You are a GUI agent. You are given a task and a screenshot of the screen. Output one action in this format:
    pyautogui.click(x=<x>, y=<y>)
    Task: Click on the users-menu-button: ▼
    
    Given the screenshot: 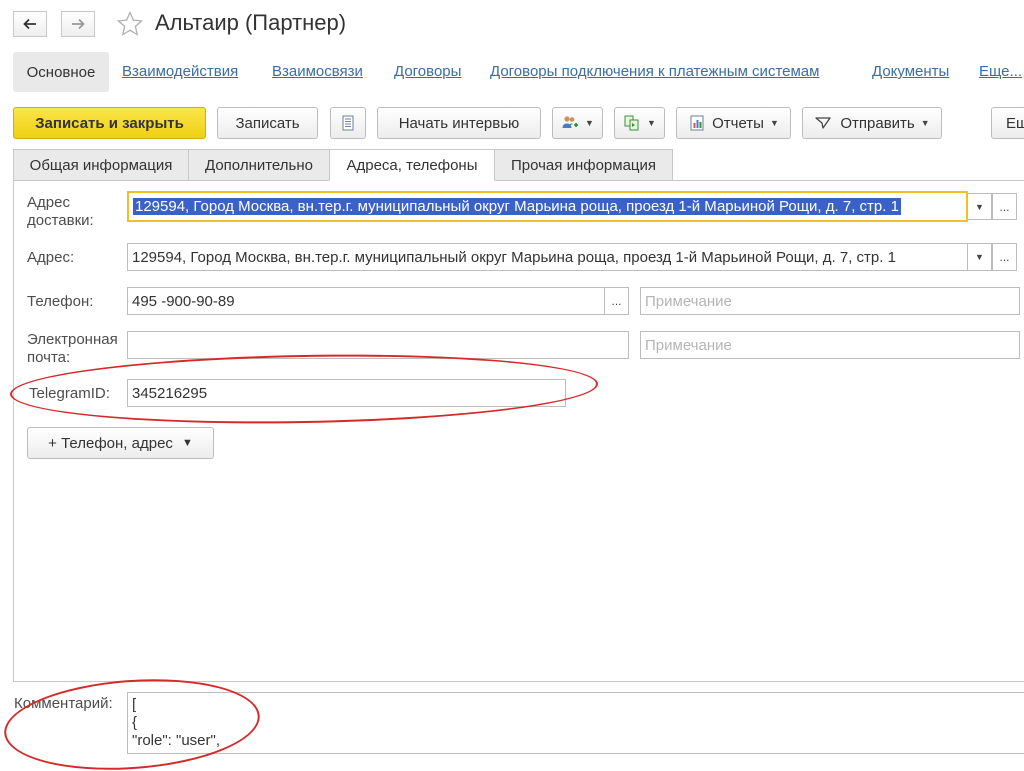 What is the action you would take?
    pyautogui.click(x=577, y=123)
    